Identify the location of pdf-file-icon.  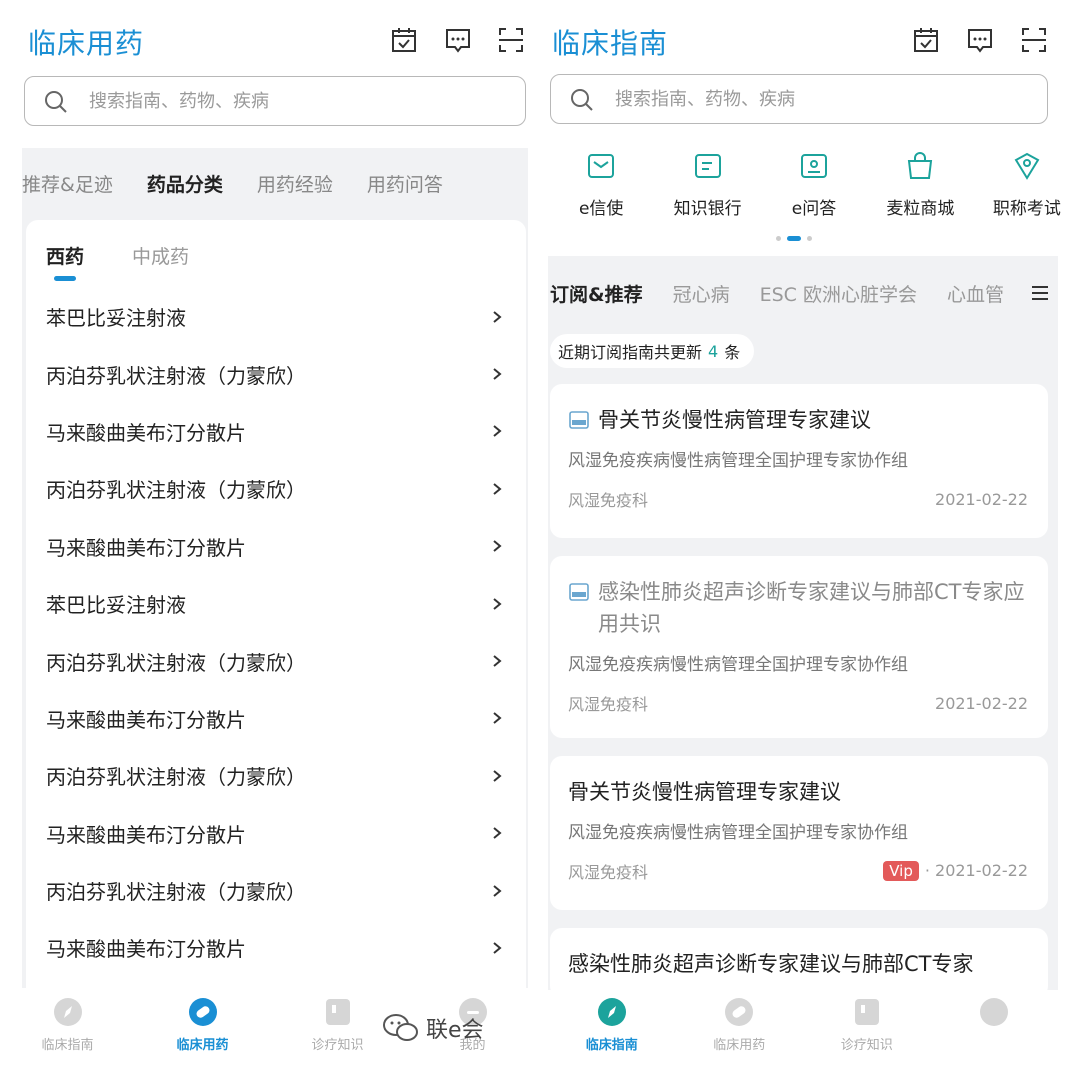
(579, 420).